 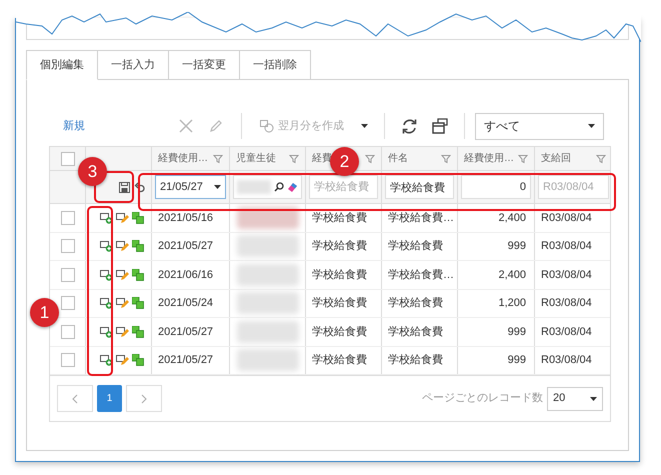 What do you see at coordinates (575, 398) in the screenshot?
I see `page-size-select: 20` at bounding box center [575, 398].